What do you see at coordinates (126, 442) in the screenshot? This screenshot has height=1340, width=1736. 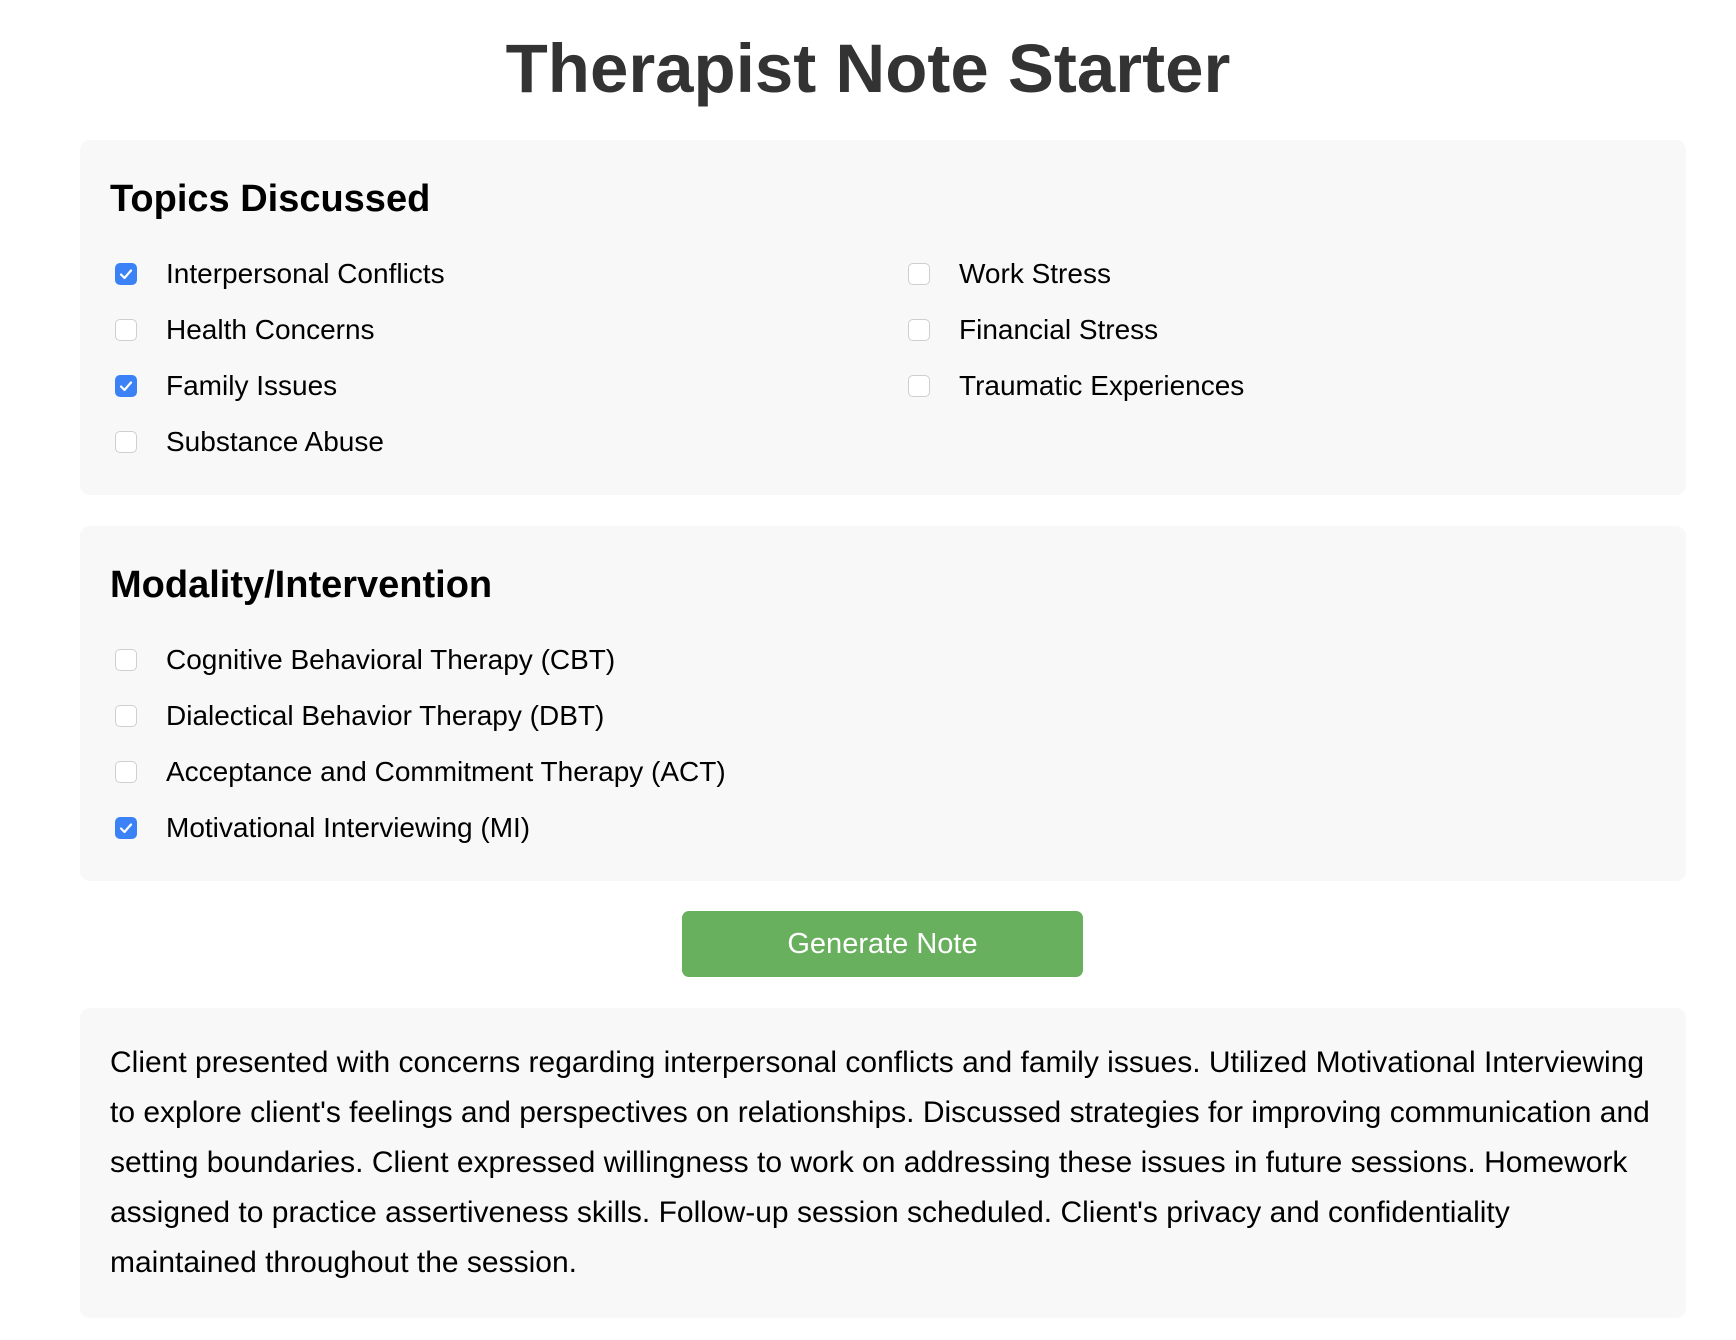 I see `topic-checkbox-substance-abuse` at bounding box center [126, 442].